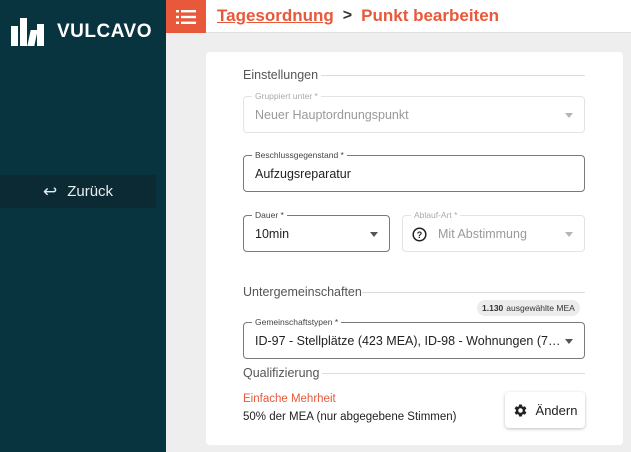 This screenshot has width=631, height=452. I want to click on breadcrumb-parent-link: Tagesordnung, so click(275, 16).